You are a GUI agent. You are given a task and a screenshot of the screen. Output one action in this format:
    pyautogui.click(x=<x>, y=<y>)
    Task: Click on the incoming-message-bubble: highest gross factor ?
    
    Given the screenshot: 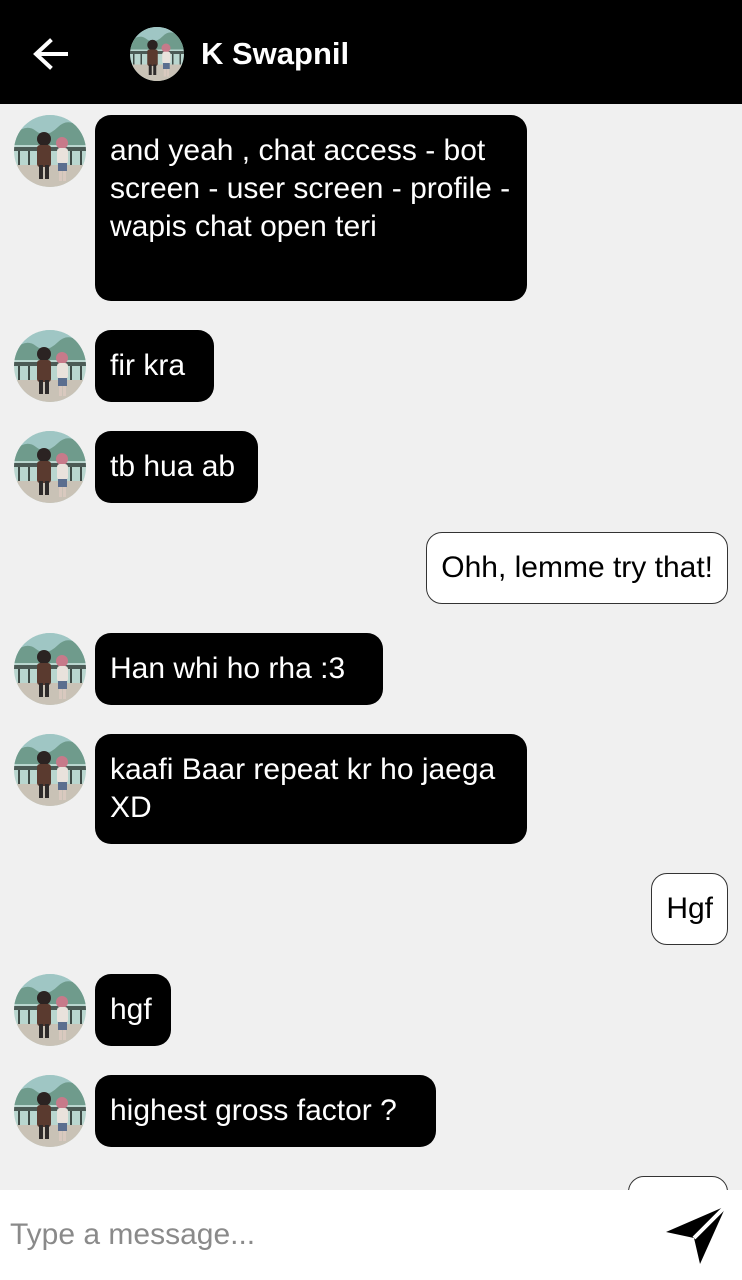 What is the action you would take?
    pyautogui.click(x=265, y=1111)
    